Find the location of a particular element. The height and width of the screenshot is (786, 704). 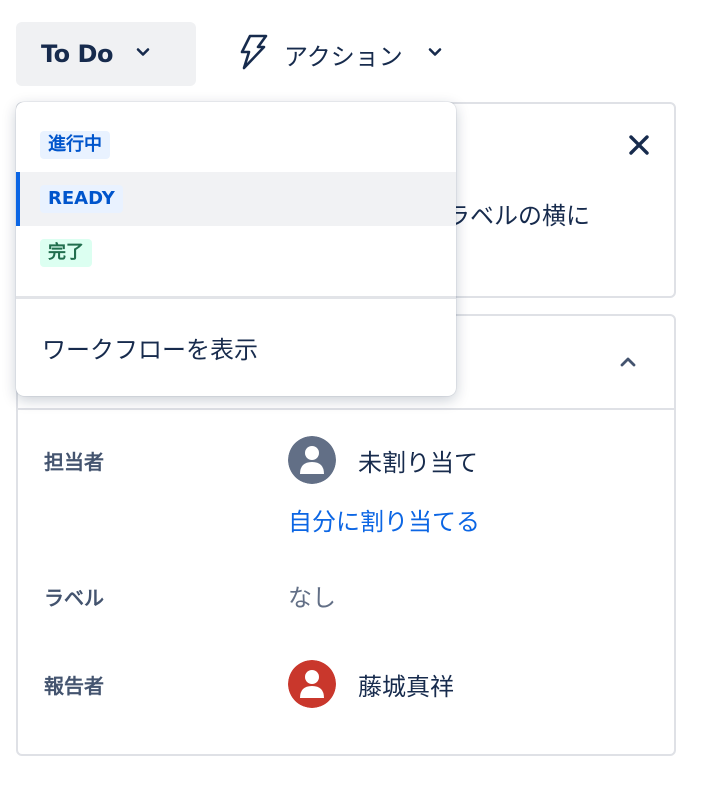

status-label: To Do is located at coordinates (77, 54).